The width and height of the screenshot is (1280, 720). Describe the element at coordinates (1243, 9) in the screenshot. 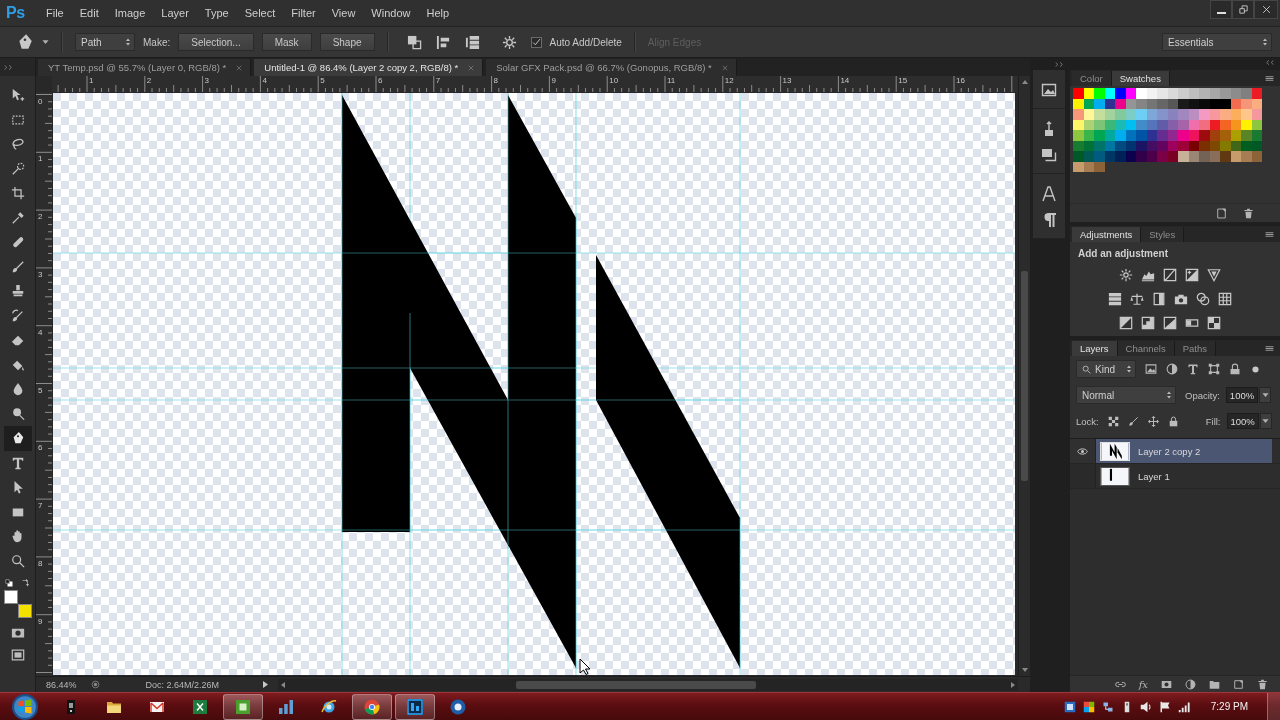

I see `restore-button` at that location.